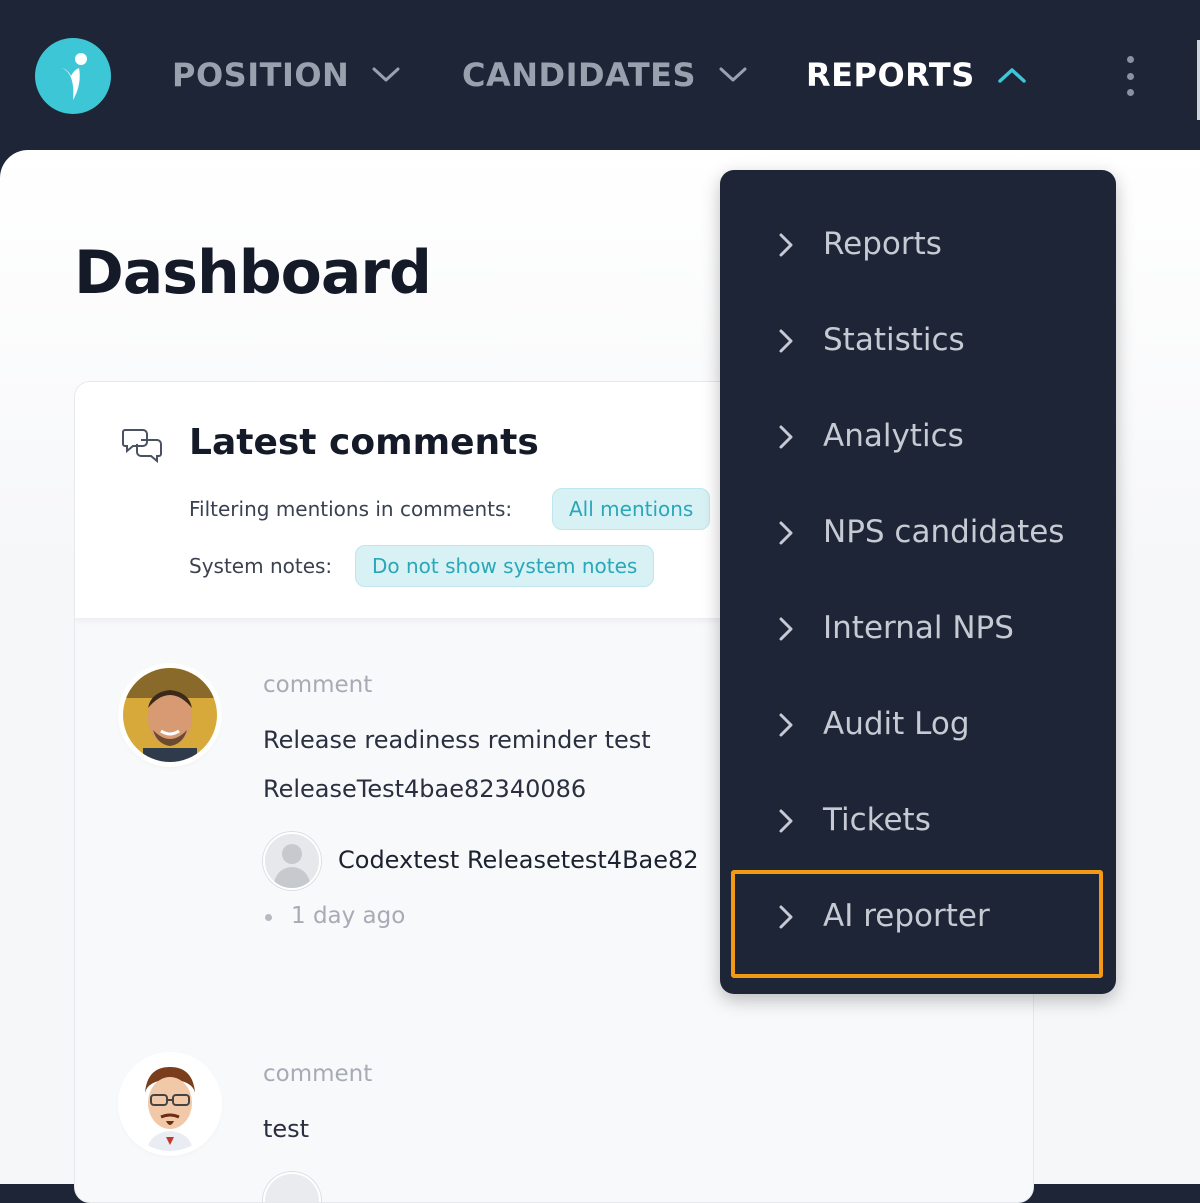  What do you see at coordinates (894, 340) in the screenshot?
I see `menu-item-label: Statistics` at bounding box center [894, 340].